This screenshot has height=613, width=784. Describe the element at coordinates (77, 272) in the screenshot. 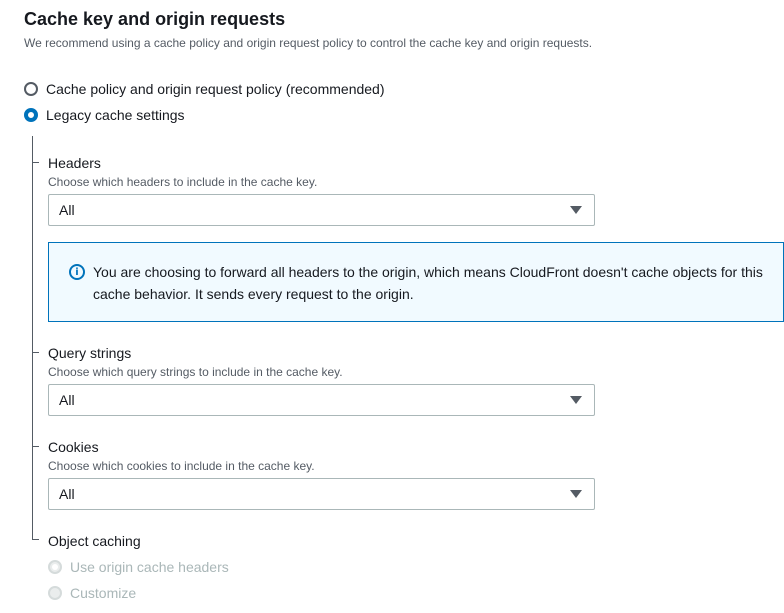

I see `info-icon: i` at that location.